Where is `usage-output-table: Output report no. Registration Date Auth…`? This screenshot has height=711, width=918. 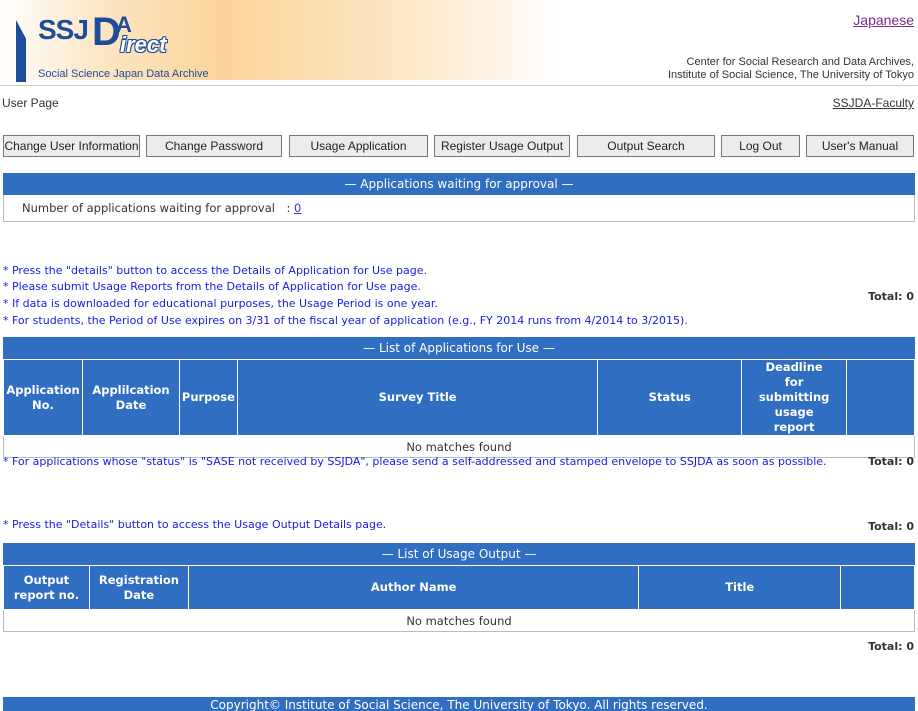
usage-output-table: Output report no. Registration Date Auth… is located at coordinates (459, 598).